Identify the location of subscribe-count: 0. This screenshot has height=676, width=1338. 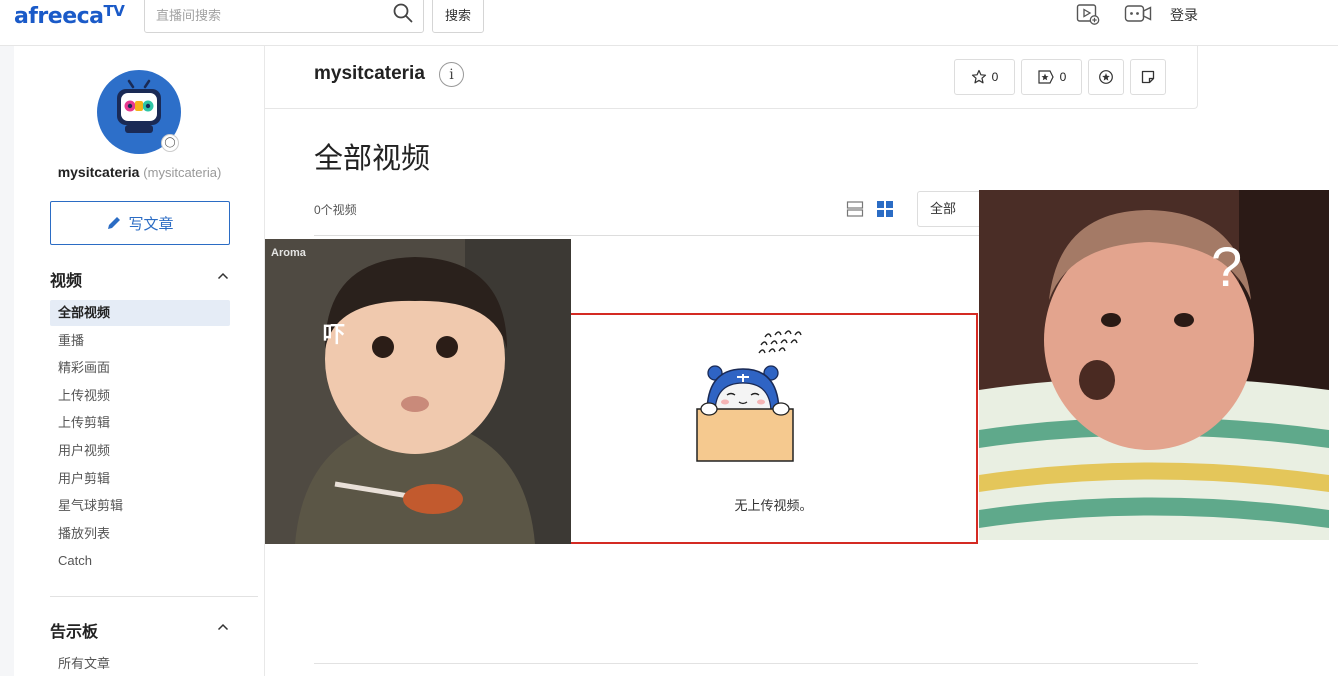
(1063, 77).